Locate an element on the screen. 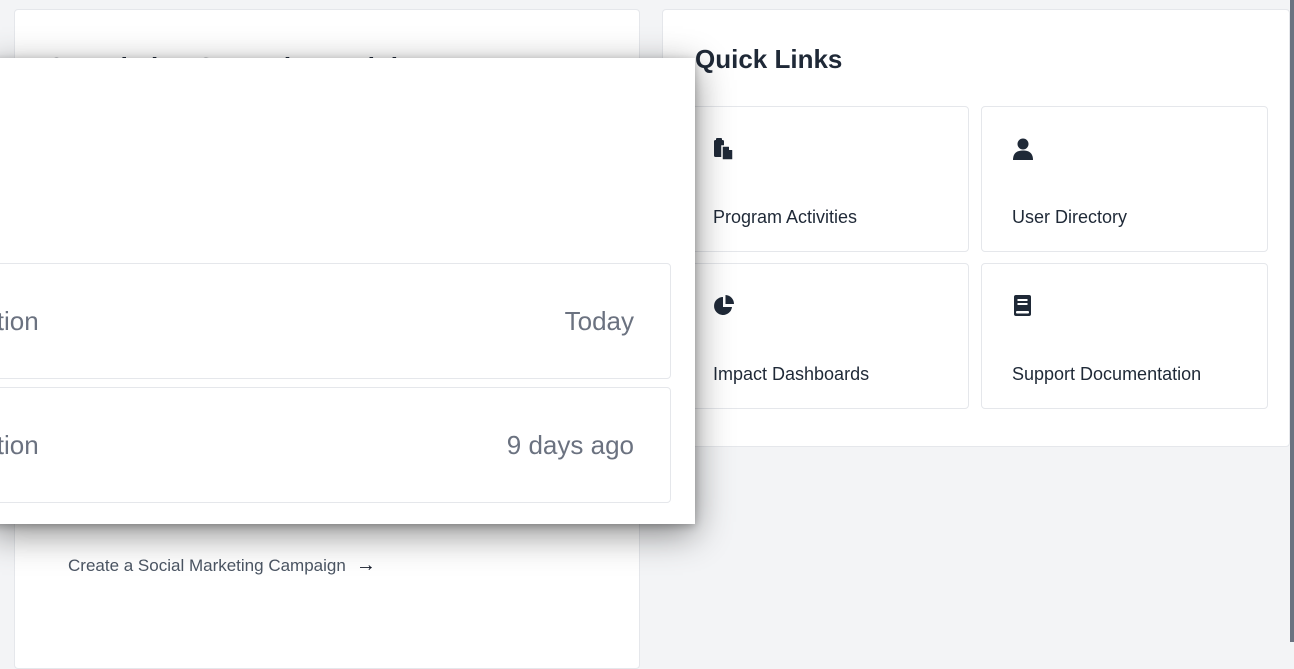 Image resolution: width=1294 pixels, height=669 pixels. clipboard-copy-icon is located at coordinates (724, 149).